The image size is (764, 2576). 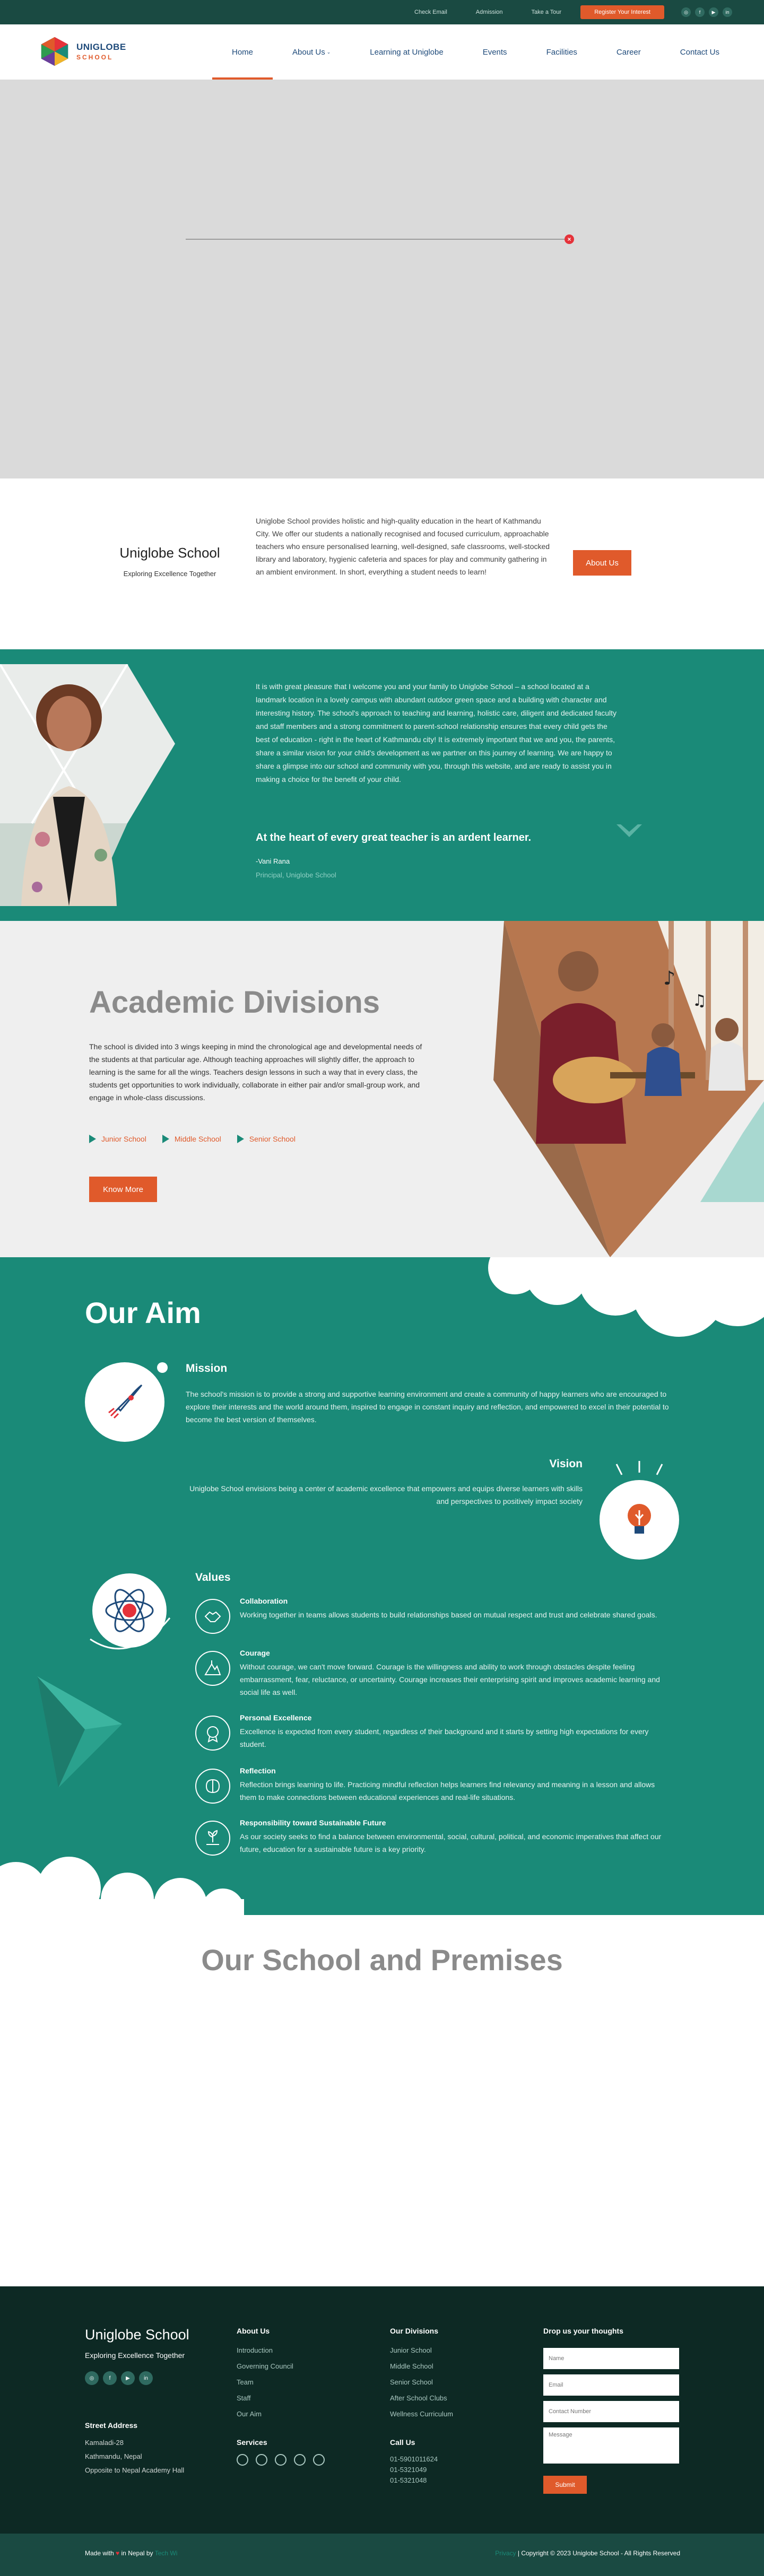 What do you see at coordinates (629, 831) in the screenshot?
I see `chevron-down-icon` at bounding box center [629, 831].